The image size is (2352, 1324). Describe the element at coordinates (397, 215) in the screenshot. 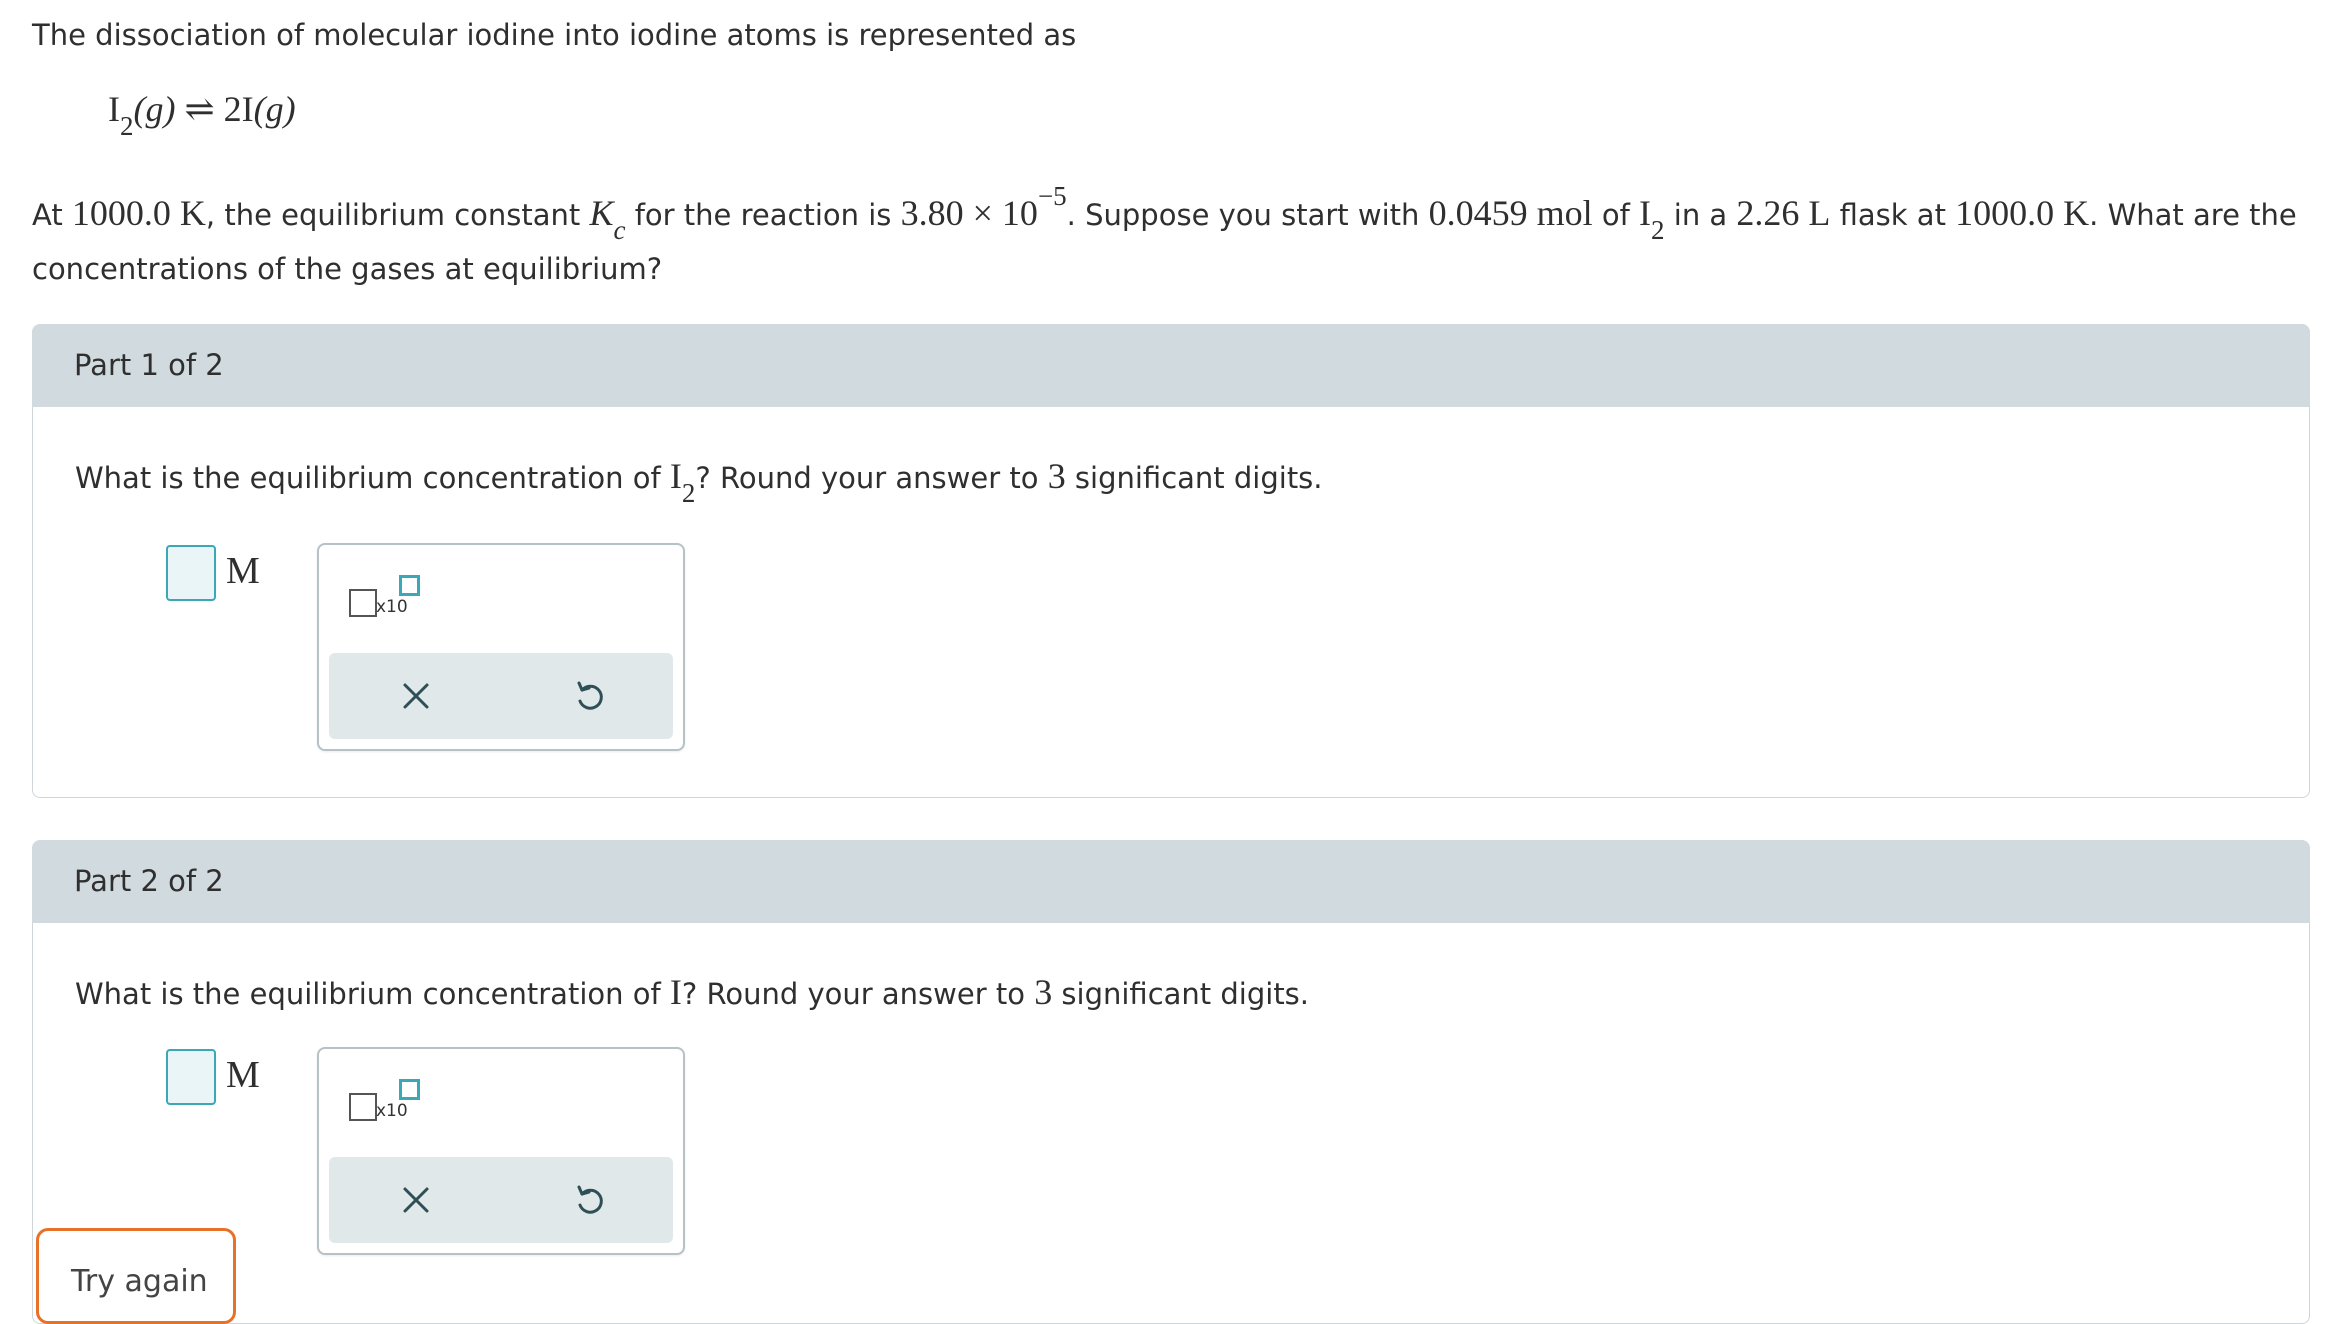

I see `problem-text: , the equilibrium constant` at that location.